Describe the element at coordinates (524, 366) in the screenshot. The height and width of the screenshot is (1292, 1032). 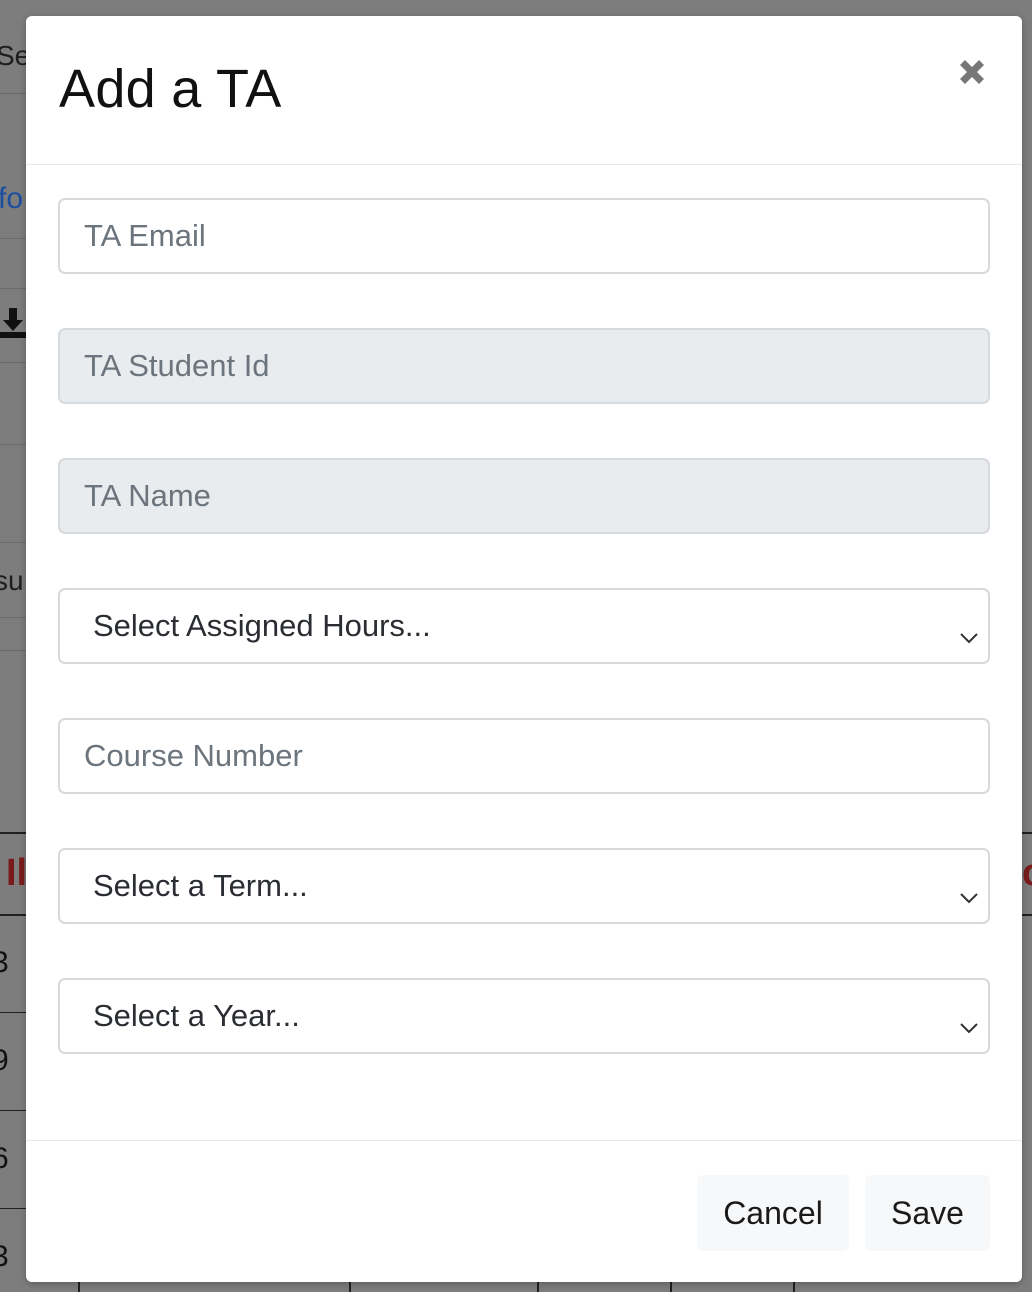
I see `ta-student-id-input: TA Student Id` at that location.